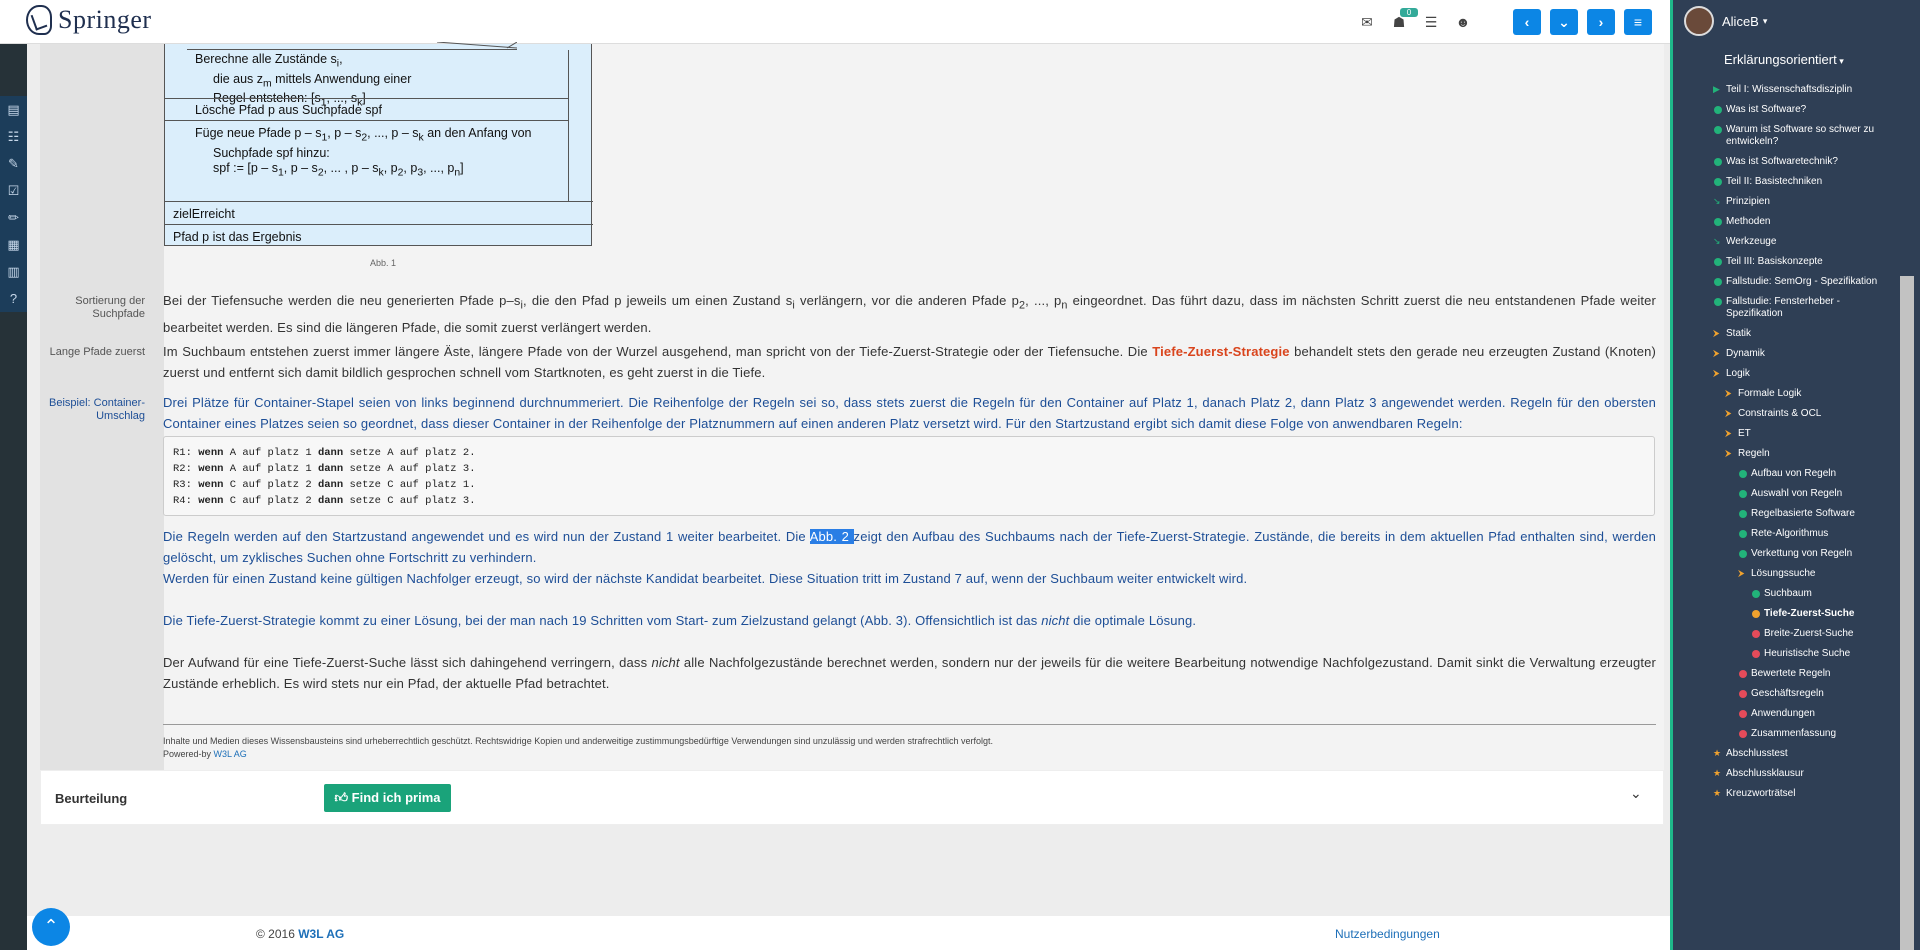 The image size is (1920, 950). I want to click on figure-text: ], so click(462, 167).